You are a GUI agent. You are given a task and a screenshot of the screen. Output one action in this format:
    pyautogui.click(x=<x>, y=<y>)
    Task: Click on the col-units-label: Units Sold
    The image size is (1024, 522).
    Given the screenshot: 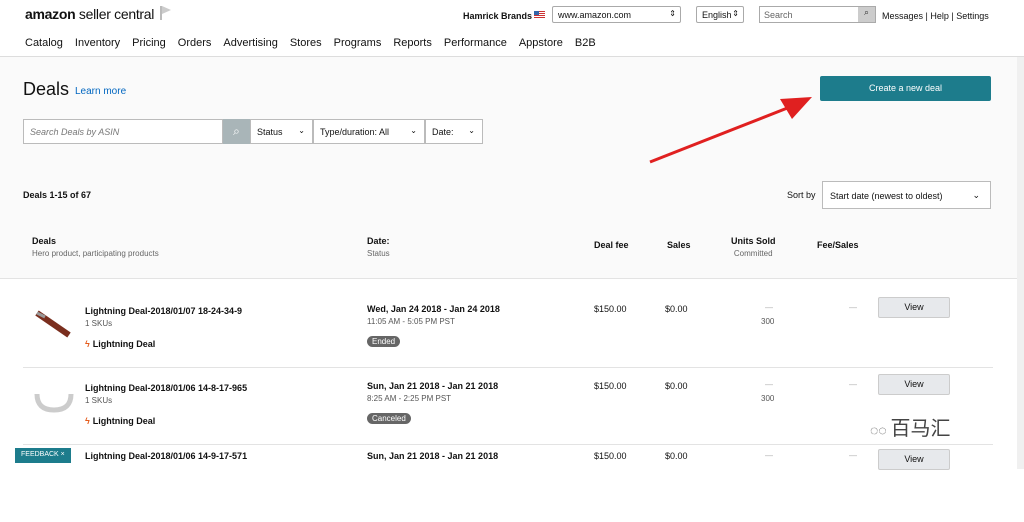 What is the action you would take?
    pyautogui.click(x=753, y=241)
    